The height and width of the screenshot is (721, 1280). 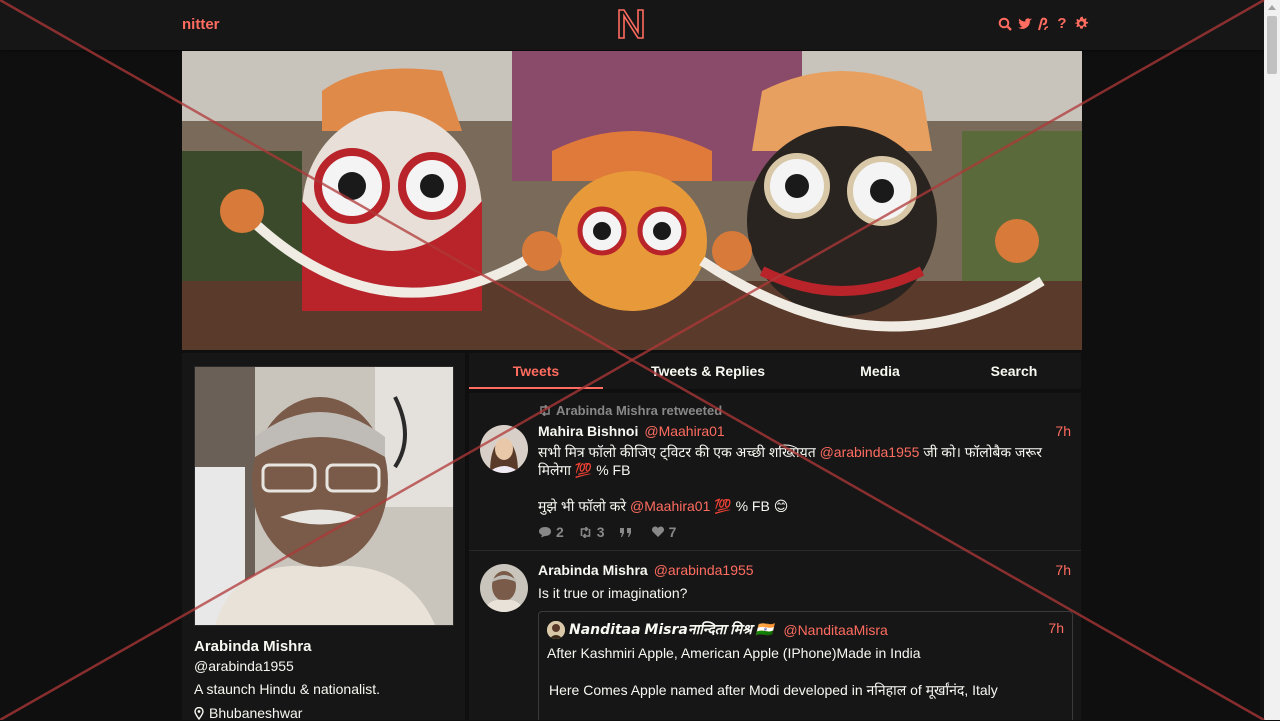 What do you see at coordinates (607, 532) in the screenshot?
I see `tweet-stats: 2 3 7` at bounding box center [607, 532].